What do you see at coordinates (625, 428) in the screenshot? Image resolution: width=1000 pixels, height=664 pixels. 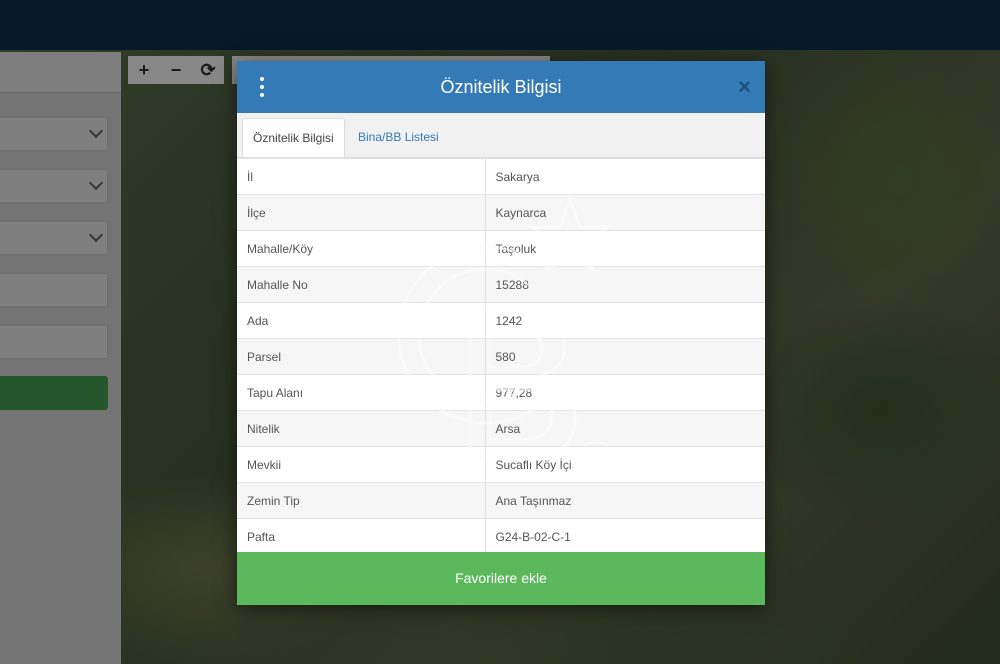 I see `row-value: Arsa` at bounding box center [625, 428].